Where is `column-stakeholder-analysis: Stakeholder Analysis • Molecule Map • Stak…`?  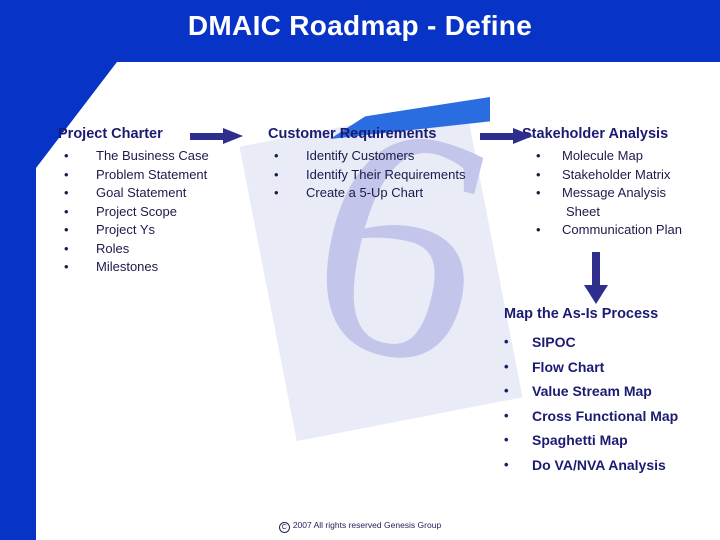
column-stakeholder-analysis: Stakeholder Analysis • Molecule Map • Stak… is located at coordinates (620, 183).